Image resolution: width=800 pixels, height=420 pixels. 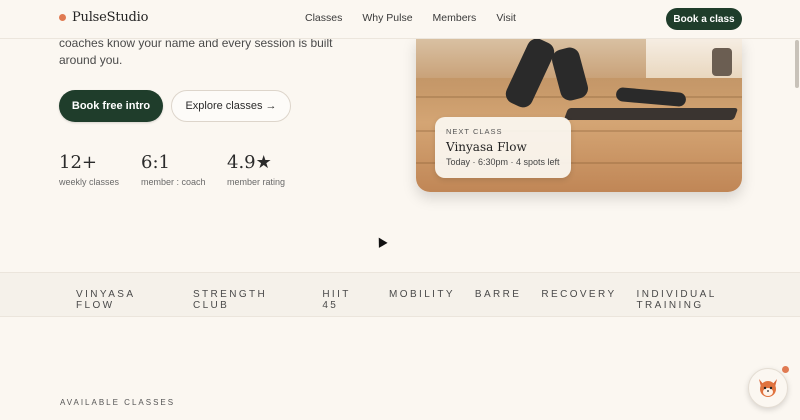 What do you see at coordinates (111, 106) in the screenshot?
I see `book-free-intro-button: Book free intro` at bounding box center [111, 106].